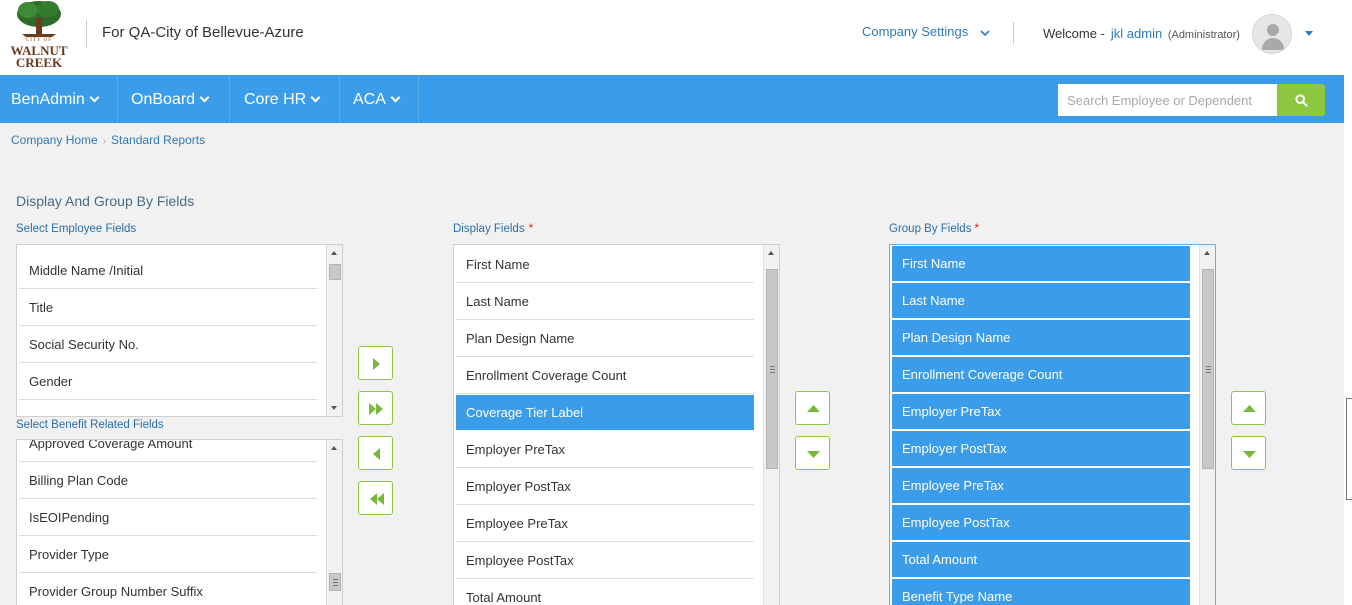 This screenshot has height=605, width=1352. Describe the element at coordinates (275, 99) in the screenshot. I see `nav-corehr-label: Core HR` at that location.